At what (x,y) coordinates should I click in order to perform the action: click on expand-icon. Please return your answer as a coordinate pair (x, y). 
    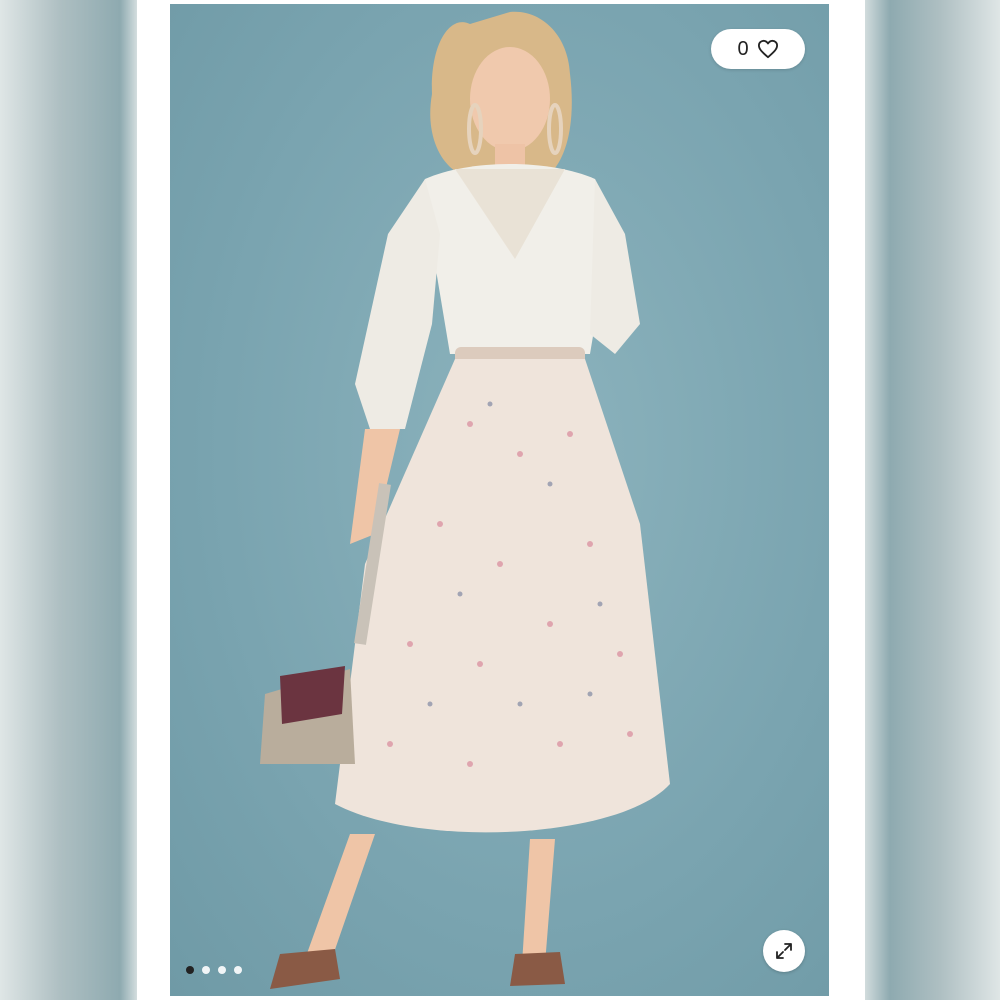
    Looking at the image, I should click on (784, 951).